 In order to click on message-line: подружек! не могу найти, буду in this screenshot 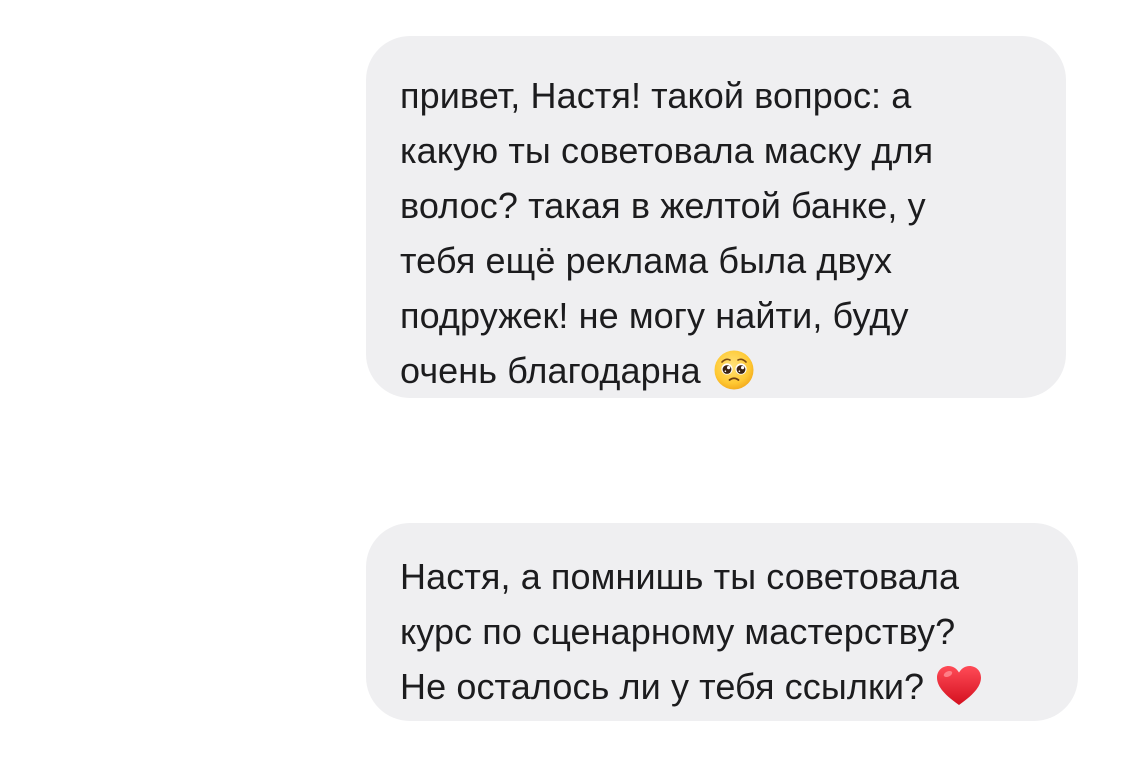, I will do `click(654, 315)`.